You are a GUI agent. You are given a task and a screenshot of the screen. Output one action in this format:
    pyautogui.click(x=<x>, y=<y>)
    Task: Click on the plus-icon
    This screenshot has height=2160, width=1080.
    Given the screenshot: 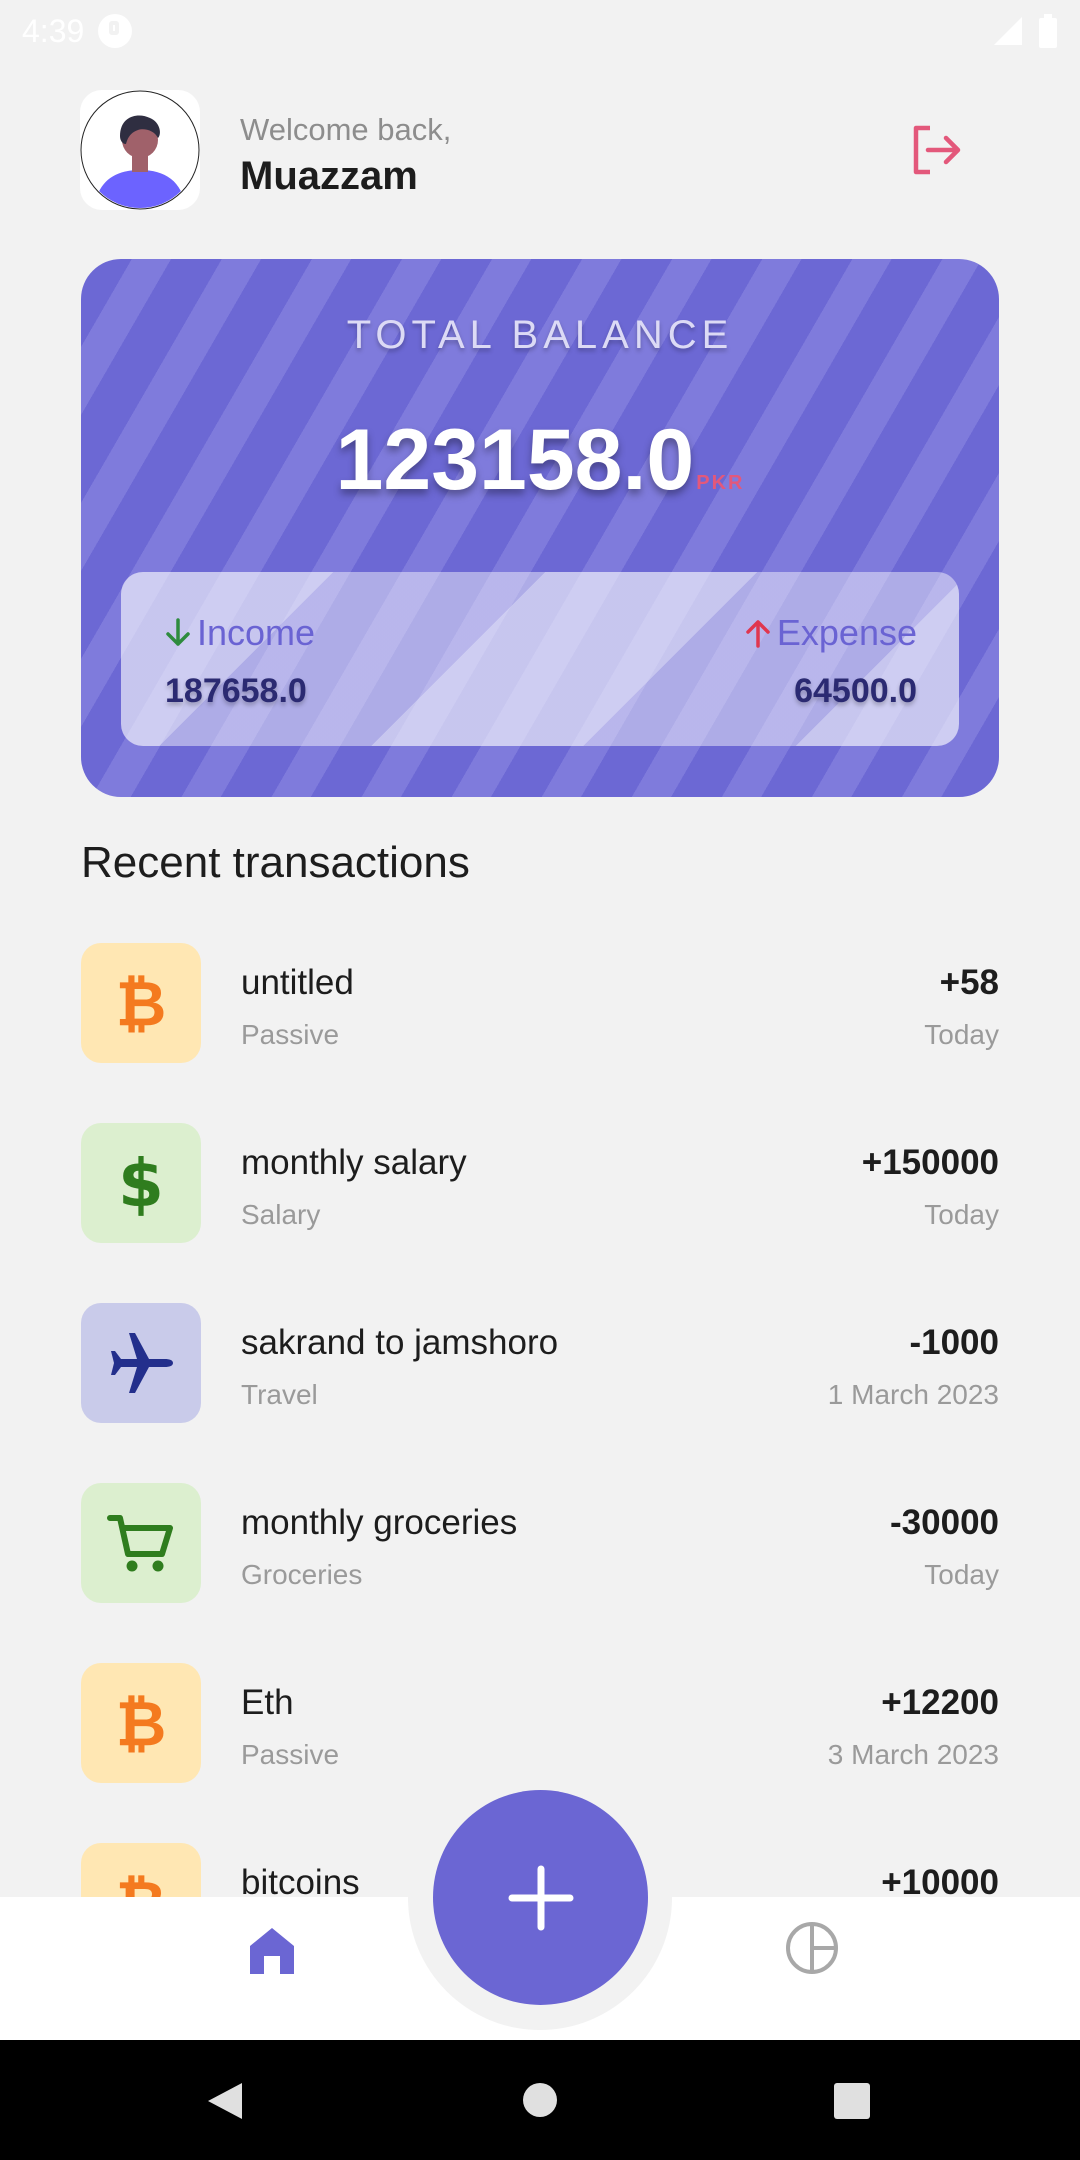 What is the action you would take?
    pyautogui.click(x=540, y=1897)
    